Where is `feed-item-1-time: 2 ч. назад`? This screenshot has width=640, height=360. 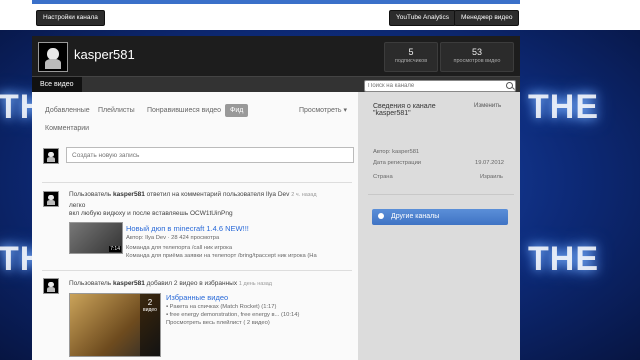
feed-item-1-time: 2 ч. назад is located at coordinates (304, 195).